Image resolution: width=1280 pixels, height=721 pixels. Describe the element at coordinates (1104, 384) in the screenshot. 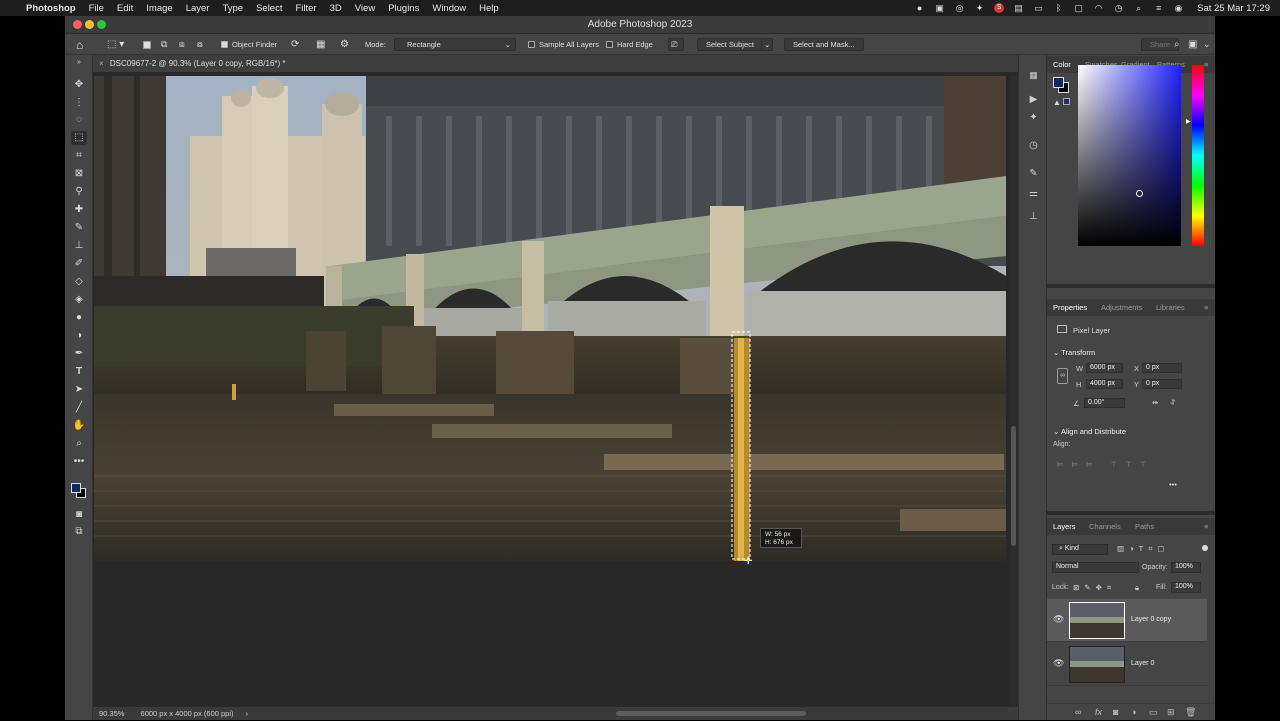

I see `height-field: 4000 px` at that location.